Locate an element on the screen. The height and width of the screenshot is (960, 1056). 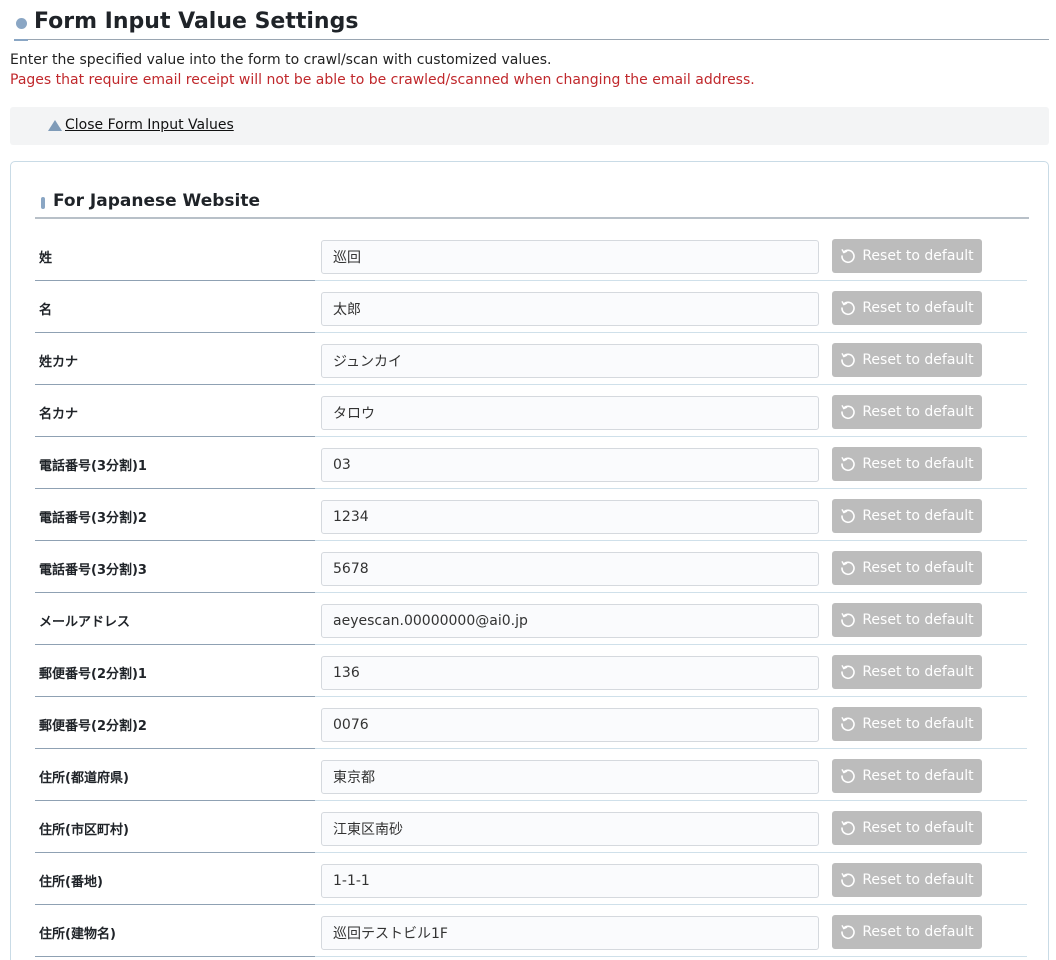
form-row: 住所(番地) Reset to default is located at coordinates (531, 879).